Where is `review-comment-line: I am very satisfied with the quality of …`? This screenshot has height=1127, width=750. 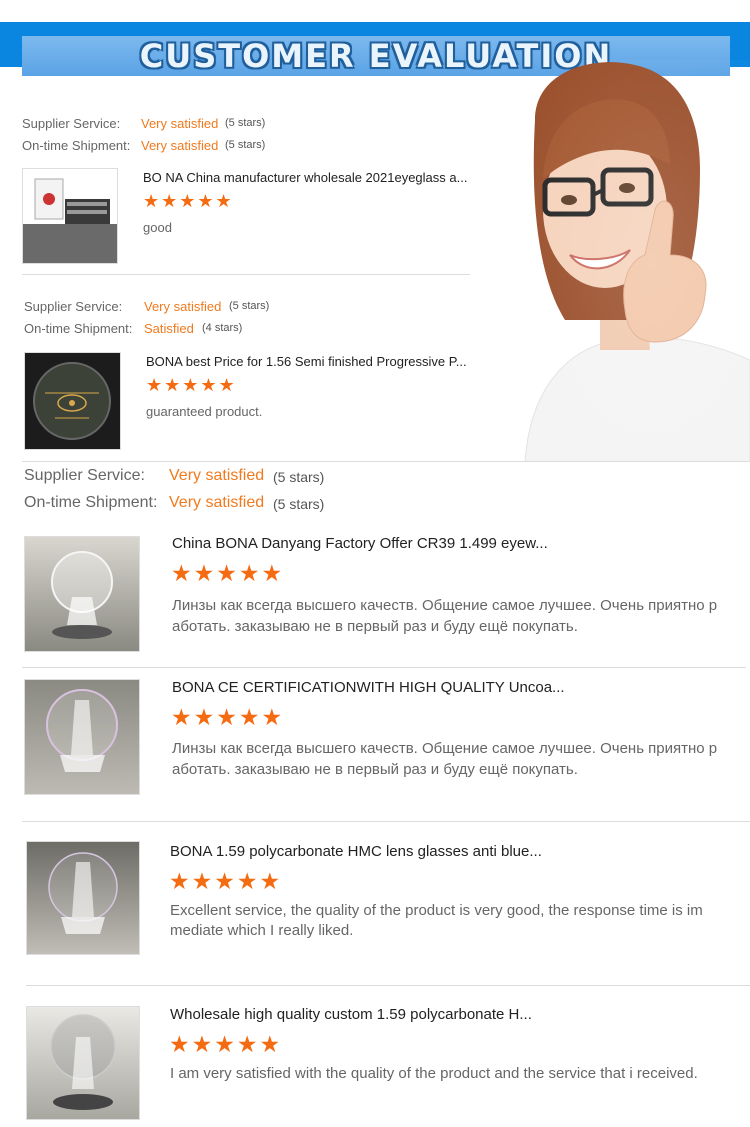 review-comment-line: I am very satisfied with the quality of … is located at coordinates (434, 1073).